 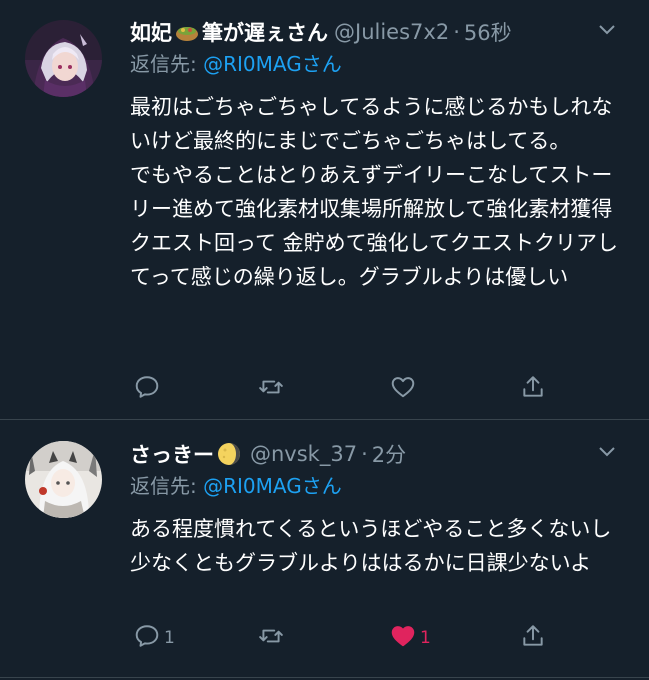 I want to click on handle: @Julies7x2, so click(x=391, y=32).